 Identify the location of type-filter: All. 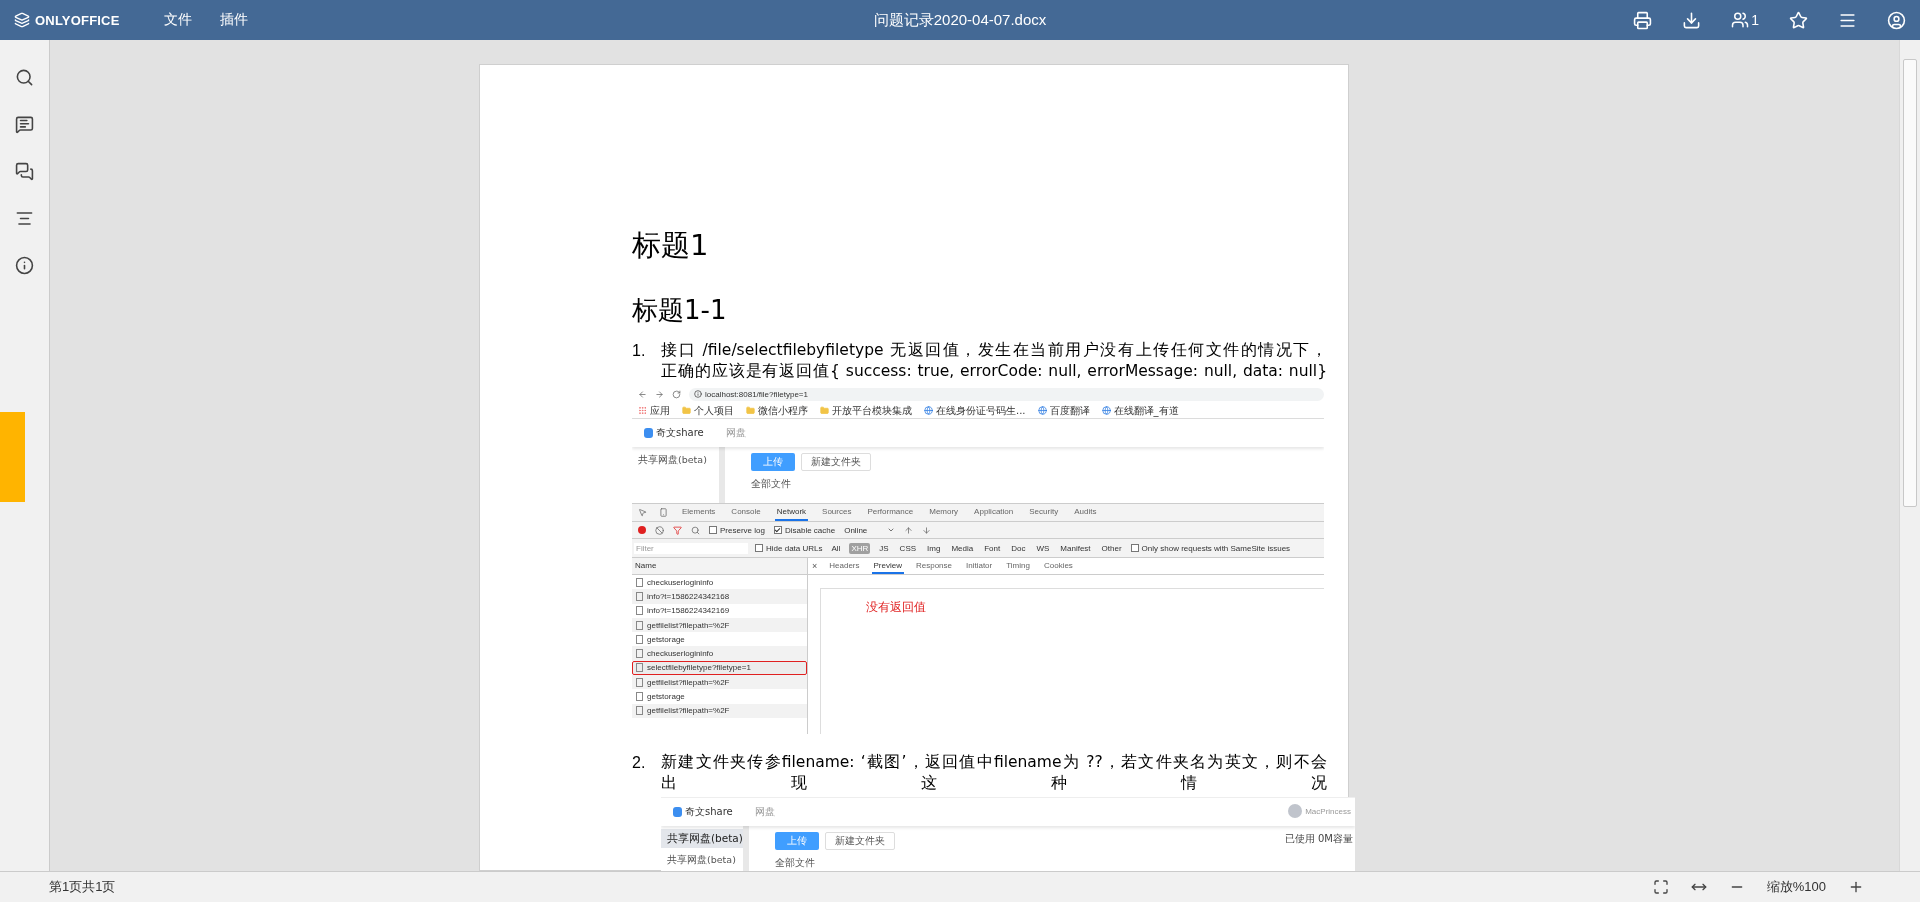
(836, 548).